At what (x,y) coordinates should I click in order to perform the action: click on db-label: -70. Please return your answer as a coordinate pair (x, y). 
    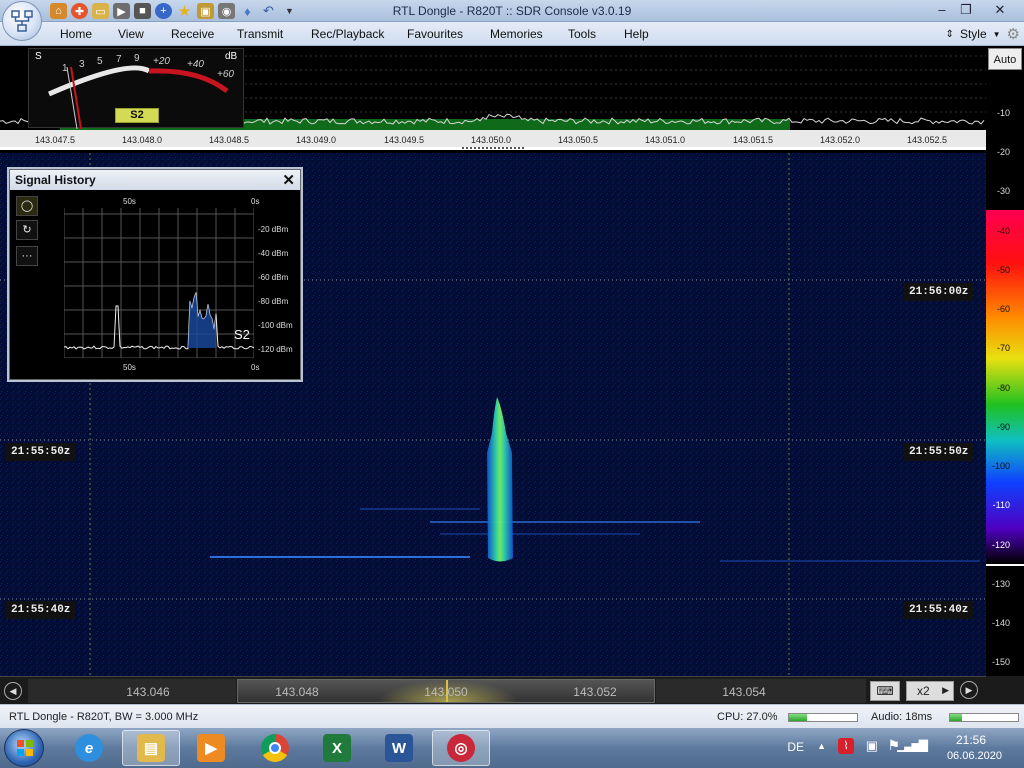
    Looking at the image, I should click on (1003, 348).